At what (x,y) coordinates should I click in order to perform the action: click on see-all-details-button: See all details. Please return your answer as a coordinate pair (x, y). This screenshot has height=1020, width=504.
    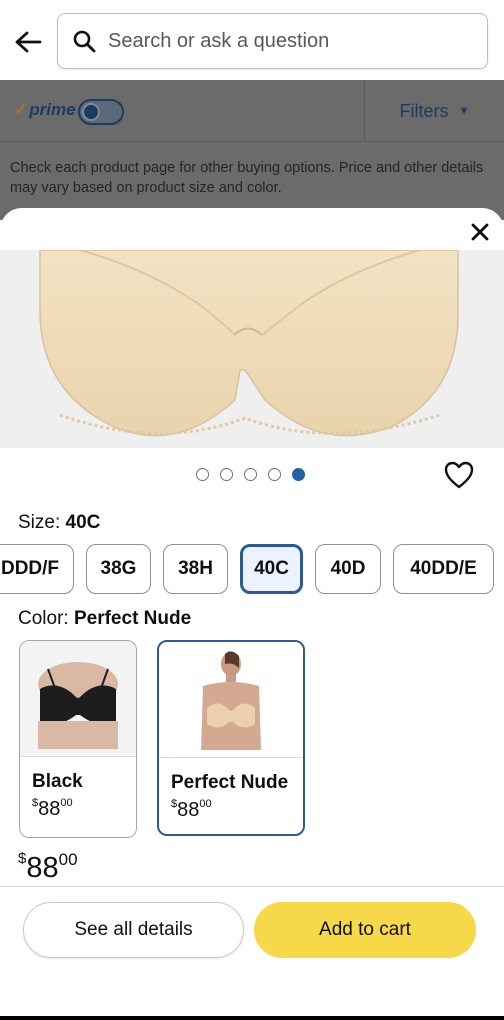
    Looking at the image, I should click on (133, 930).